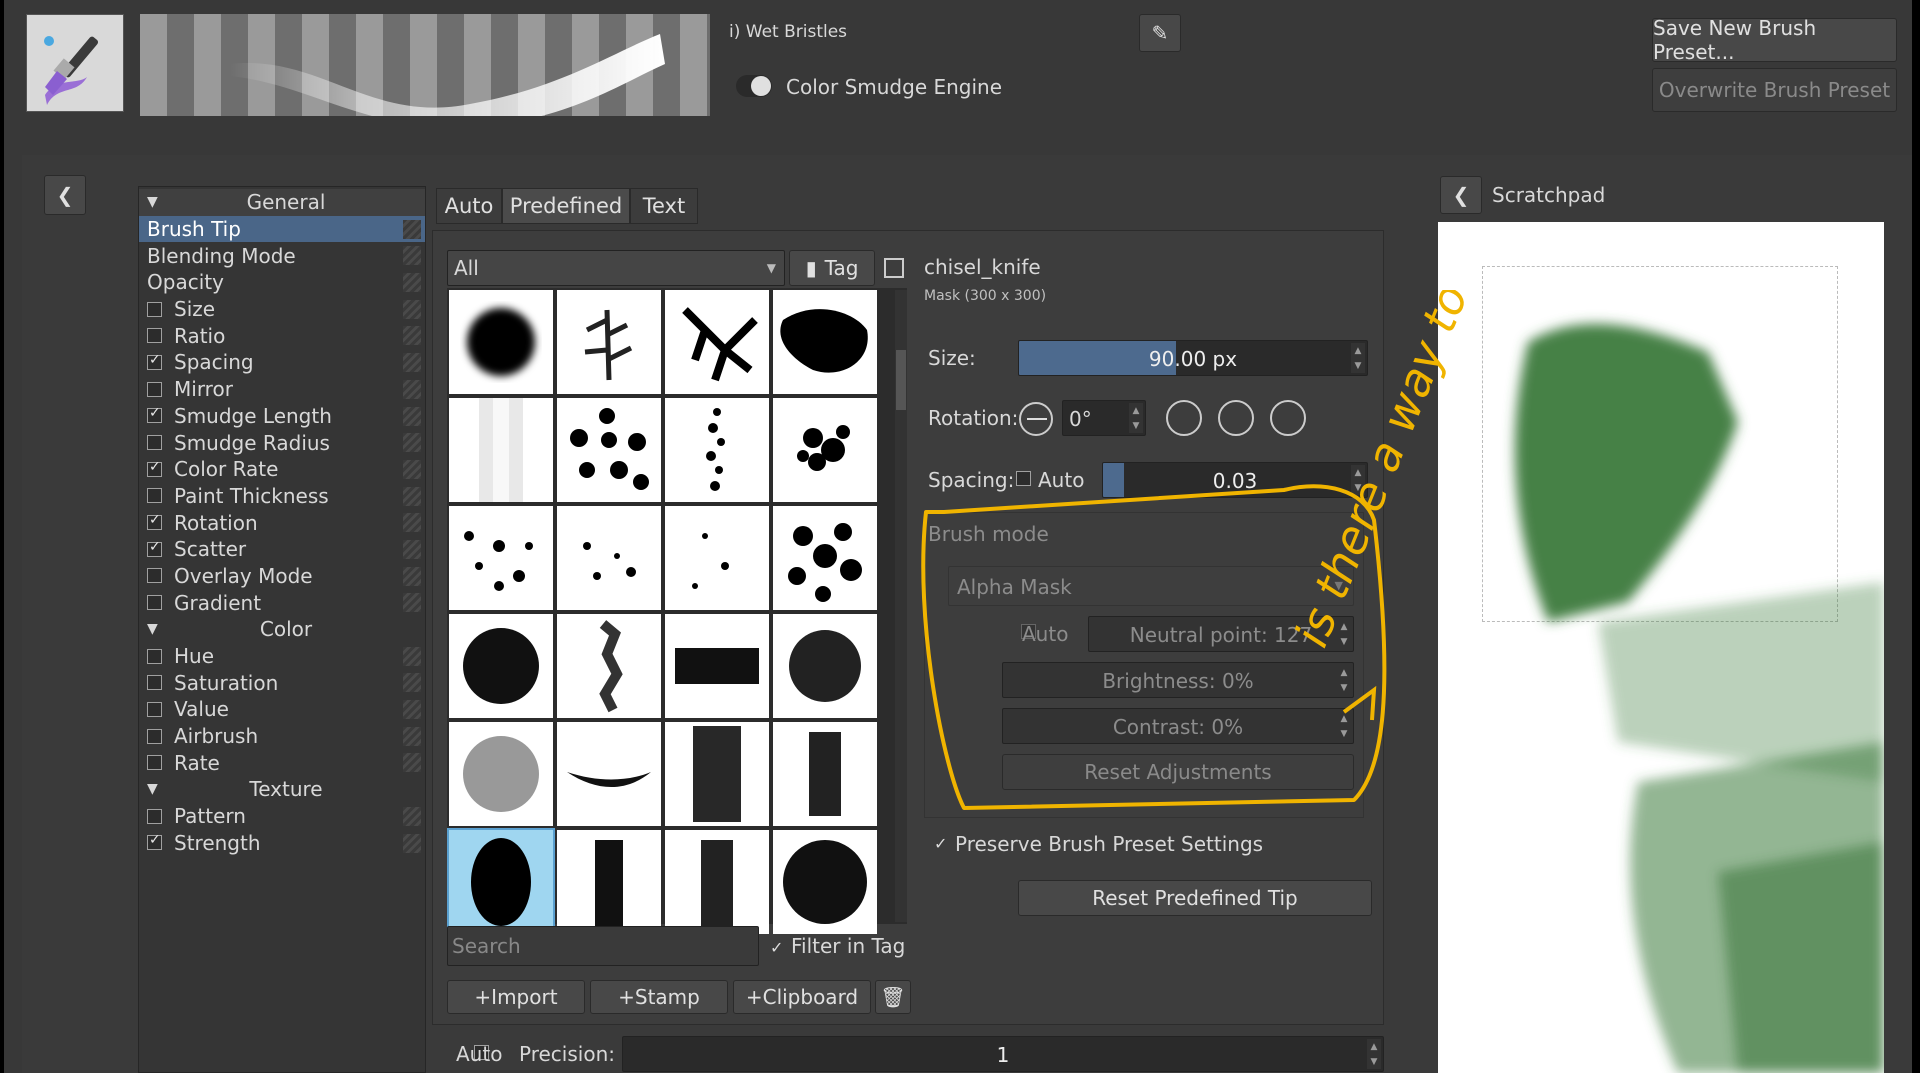 The height and width of the screenshot is (1073, 1920). What do you see at coordinates (282, 362) in the screenshot?
I see `category-item: Spacing` at bounding box center [282, 362].